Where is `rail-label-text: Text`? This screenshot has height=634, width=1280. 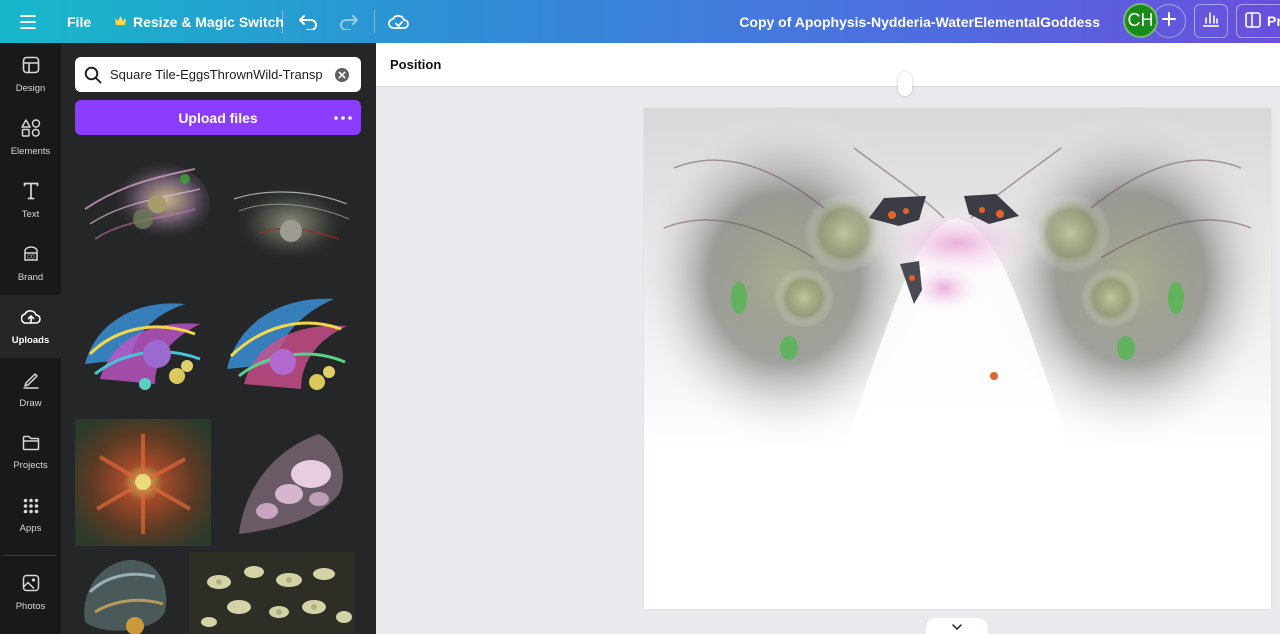
rail-label-text: Text is located at coordinates (30, 214).